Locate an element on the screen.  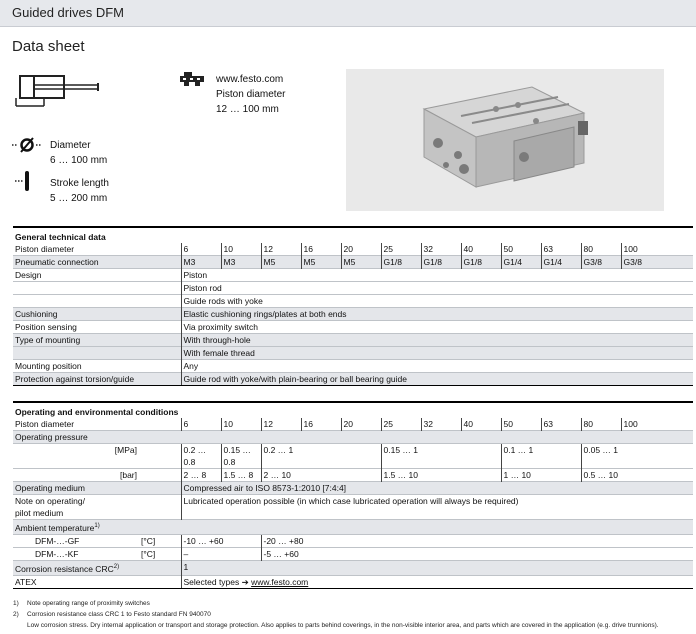
mounting-row-2: With female thread is located at coordinates (353, 353).